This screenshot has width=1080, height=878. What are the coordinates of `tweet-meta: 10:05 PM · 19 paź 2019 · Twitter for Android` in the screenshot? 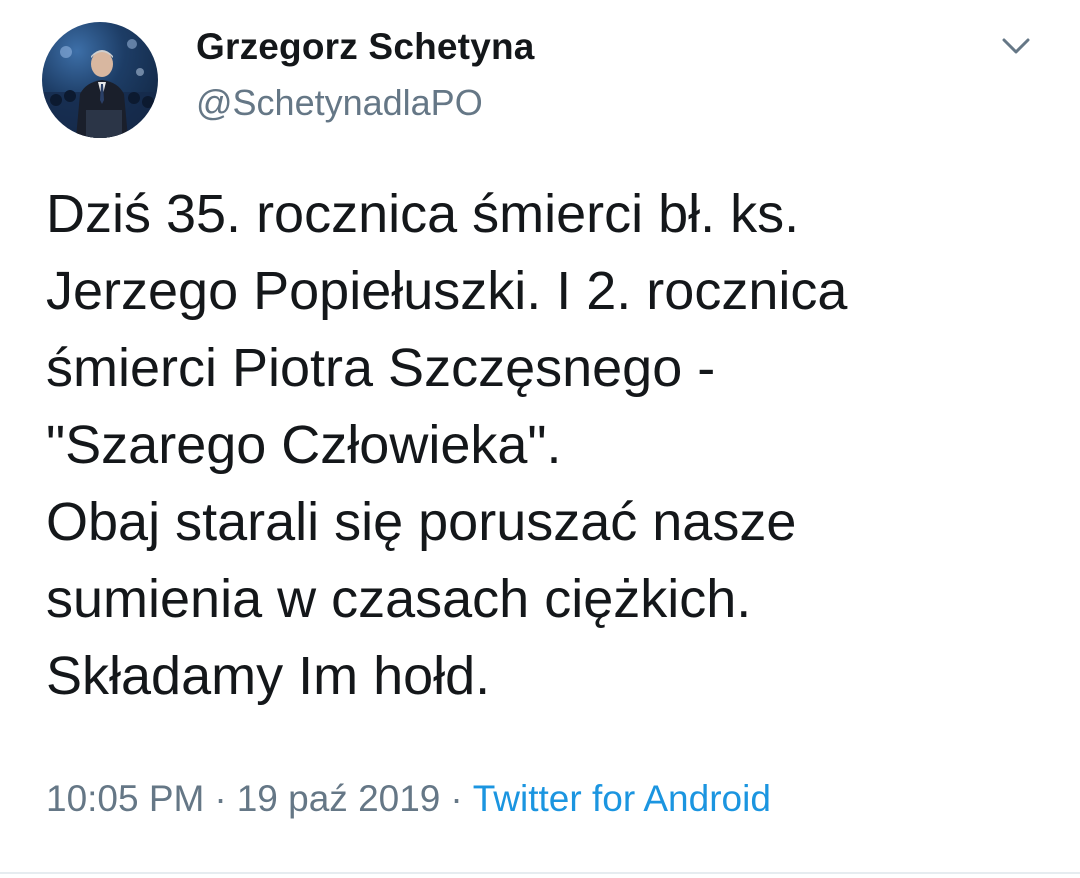 It's located at (408, 799).